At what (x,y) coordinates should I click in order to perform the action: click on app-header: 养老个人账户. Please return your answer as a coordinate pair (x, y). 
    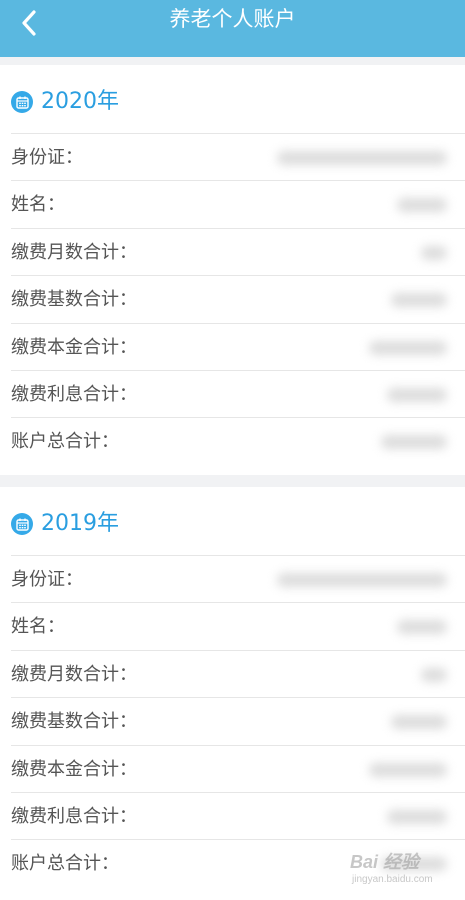
    Looking at the image, I should click on (232, 28).